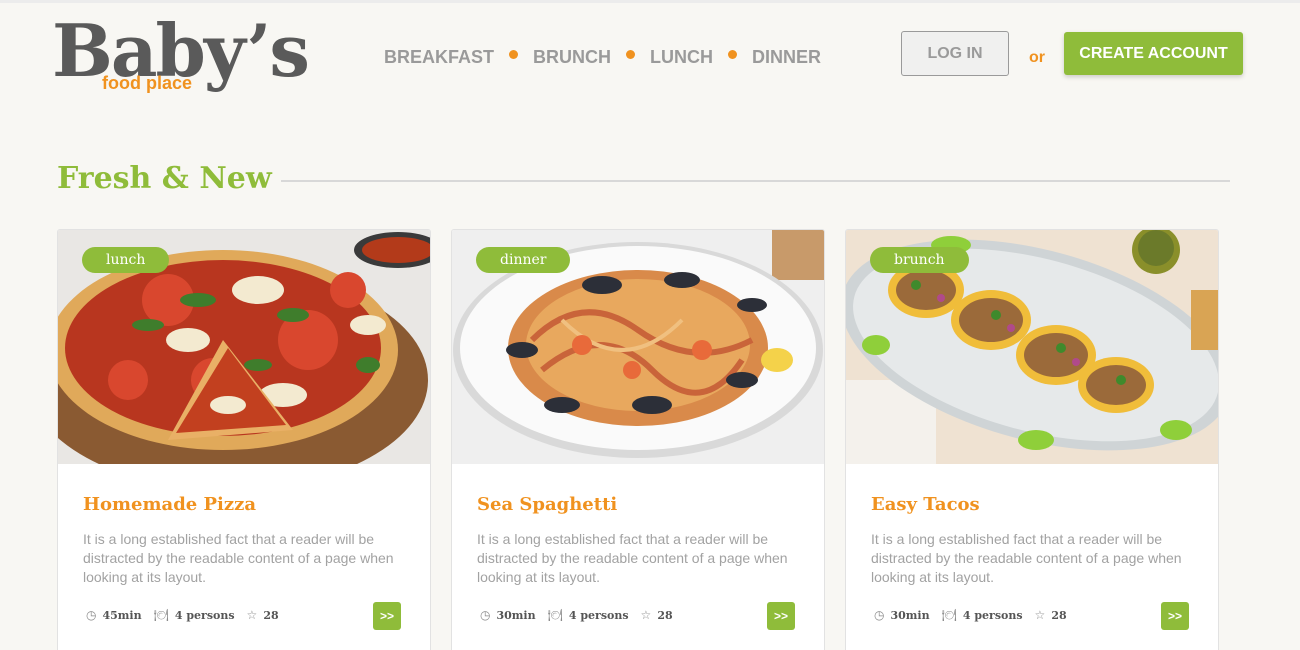 Image resolution: width=1300 pixels, height=650 pixels. What do you see at coordinates (523, 260) in the screenshot?
I see `category-tag: dinner` at bounding box center [523, 260].